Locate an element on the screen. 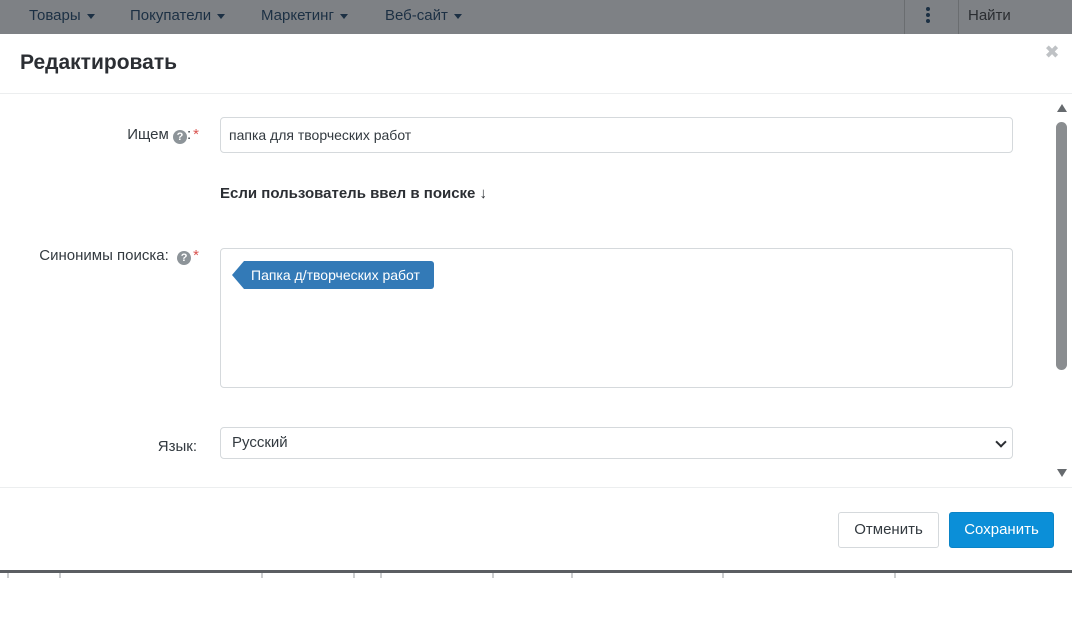 The width and height of the screenshot is (1072, 630). modal-title: Редактировать is located at coordinates (99, 62).